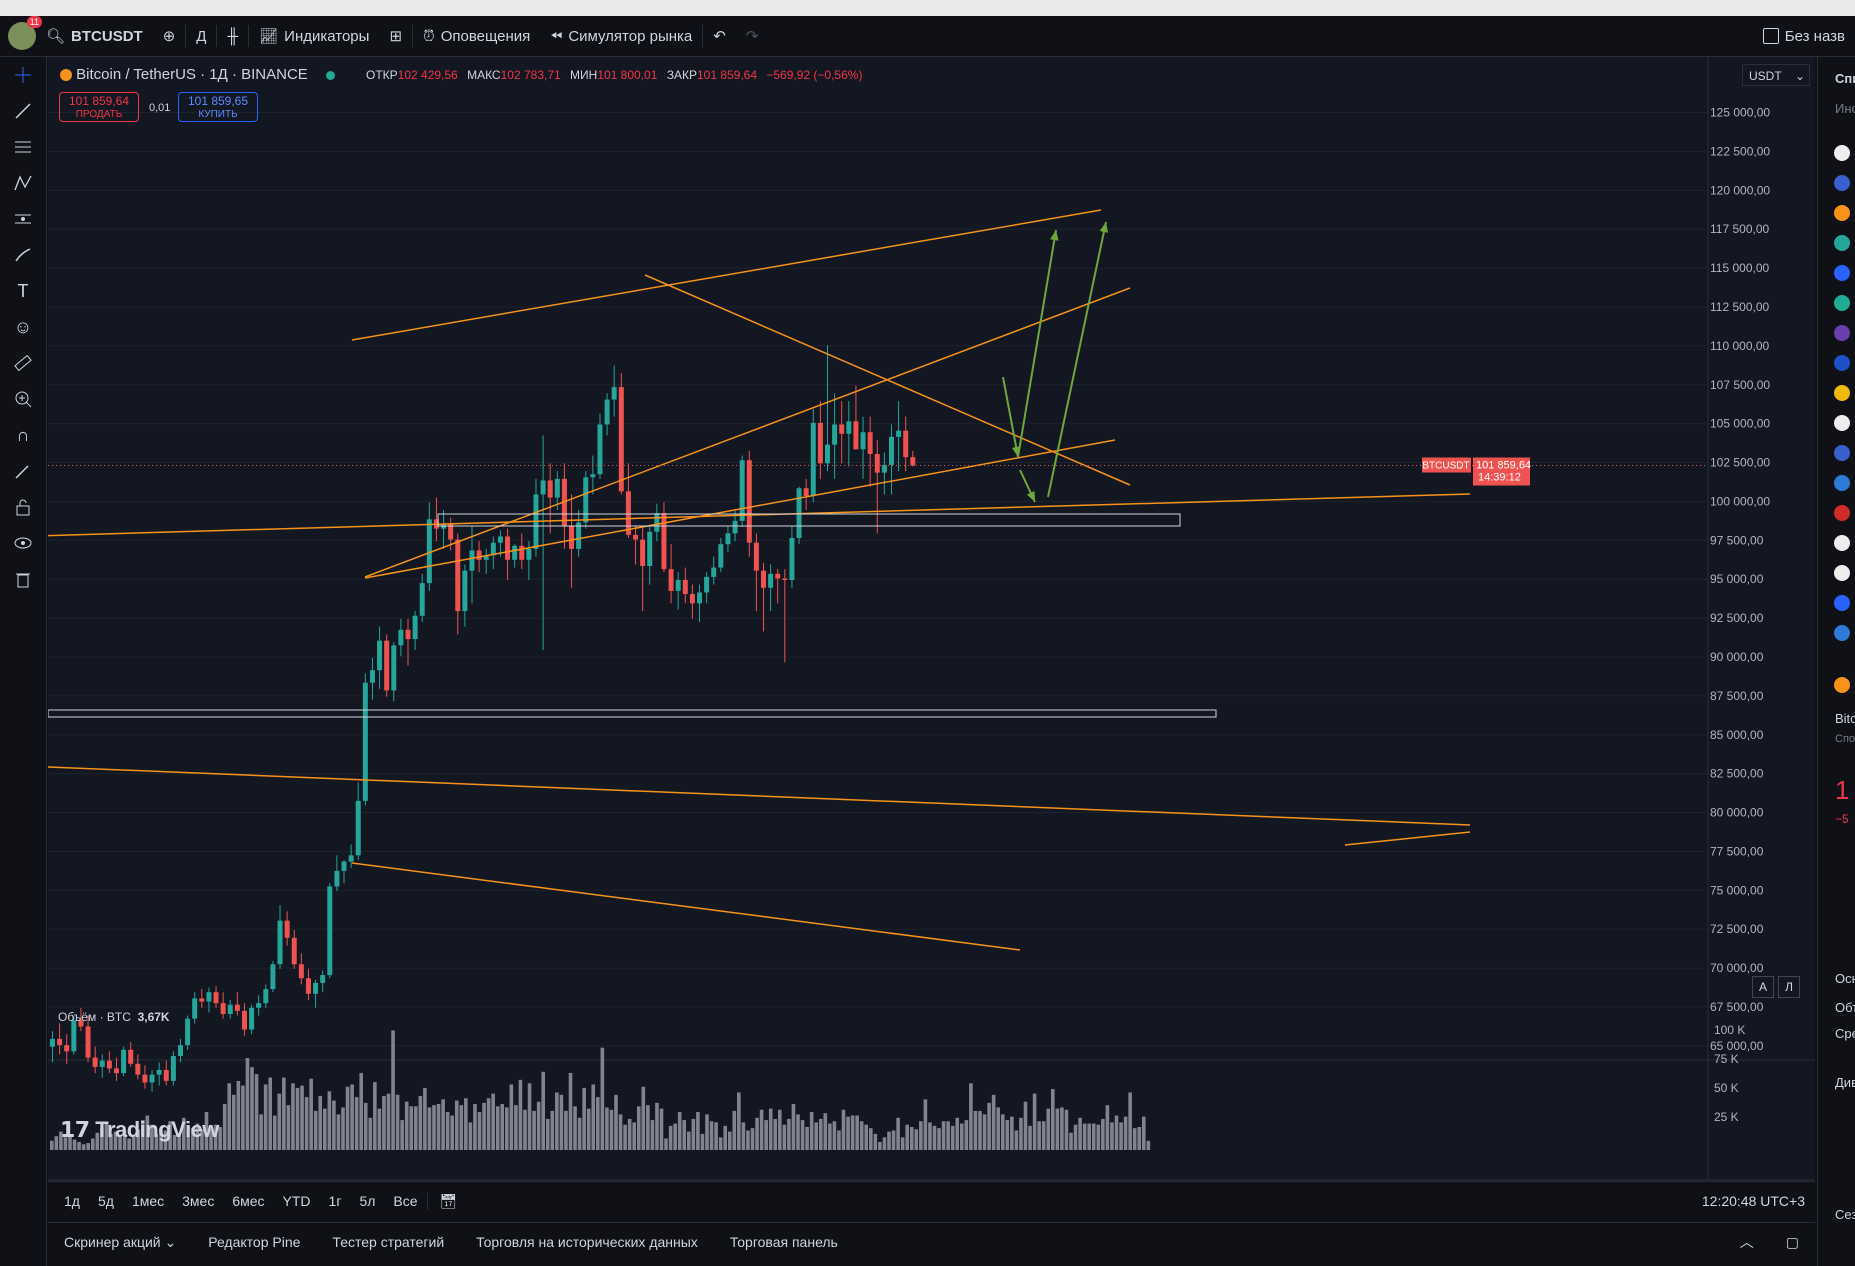 Image resolution: width=1855 pixels, height=1266 pixels. I want to click on watchlist-item-15-icon, so click(1842, 633).